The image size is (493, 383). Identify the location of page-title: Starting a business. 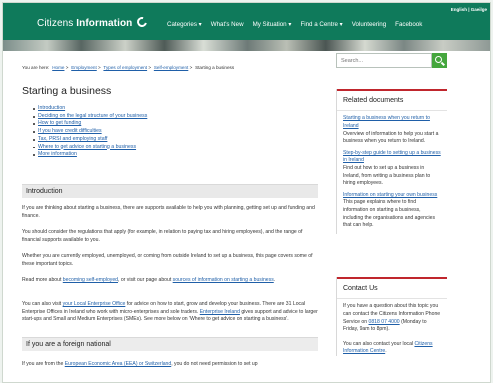
(67, 91).